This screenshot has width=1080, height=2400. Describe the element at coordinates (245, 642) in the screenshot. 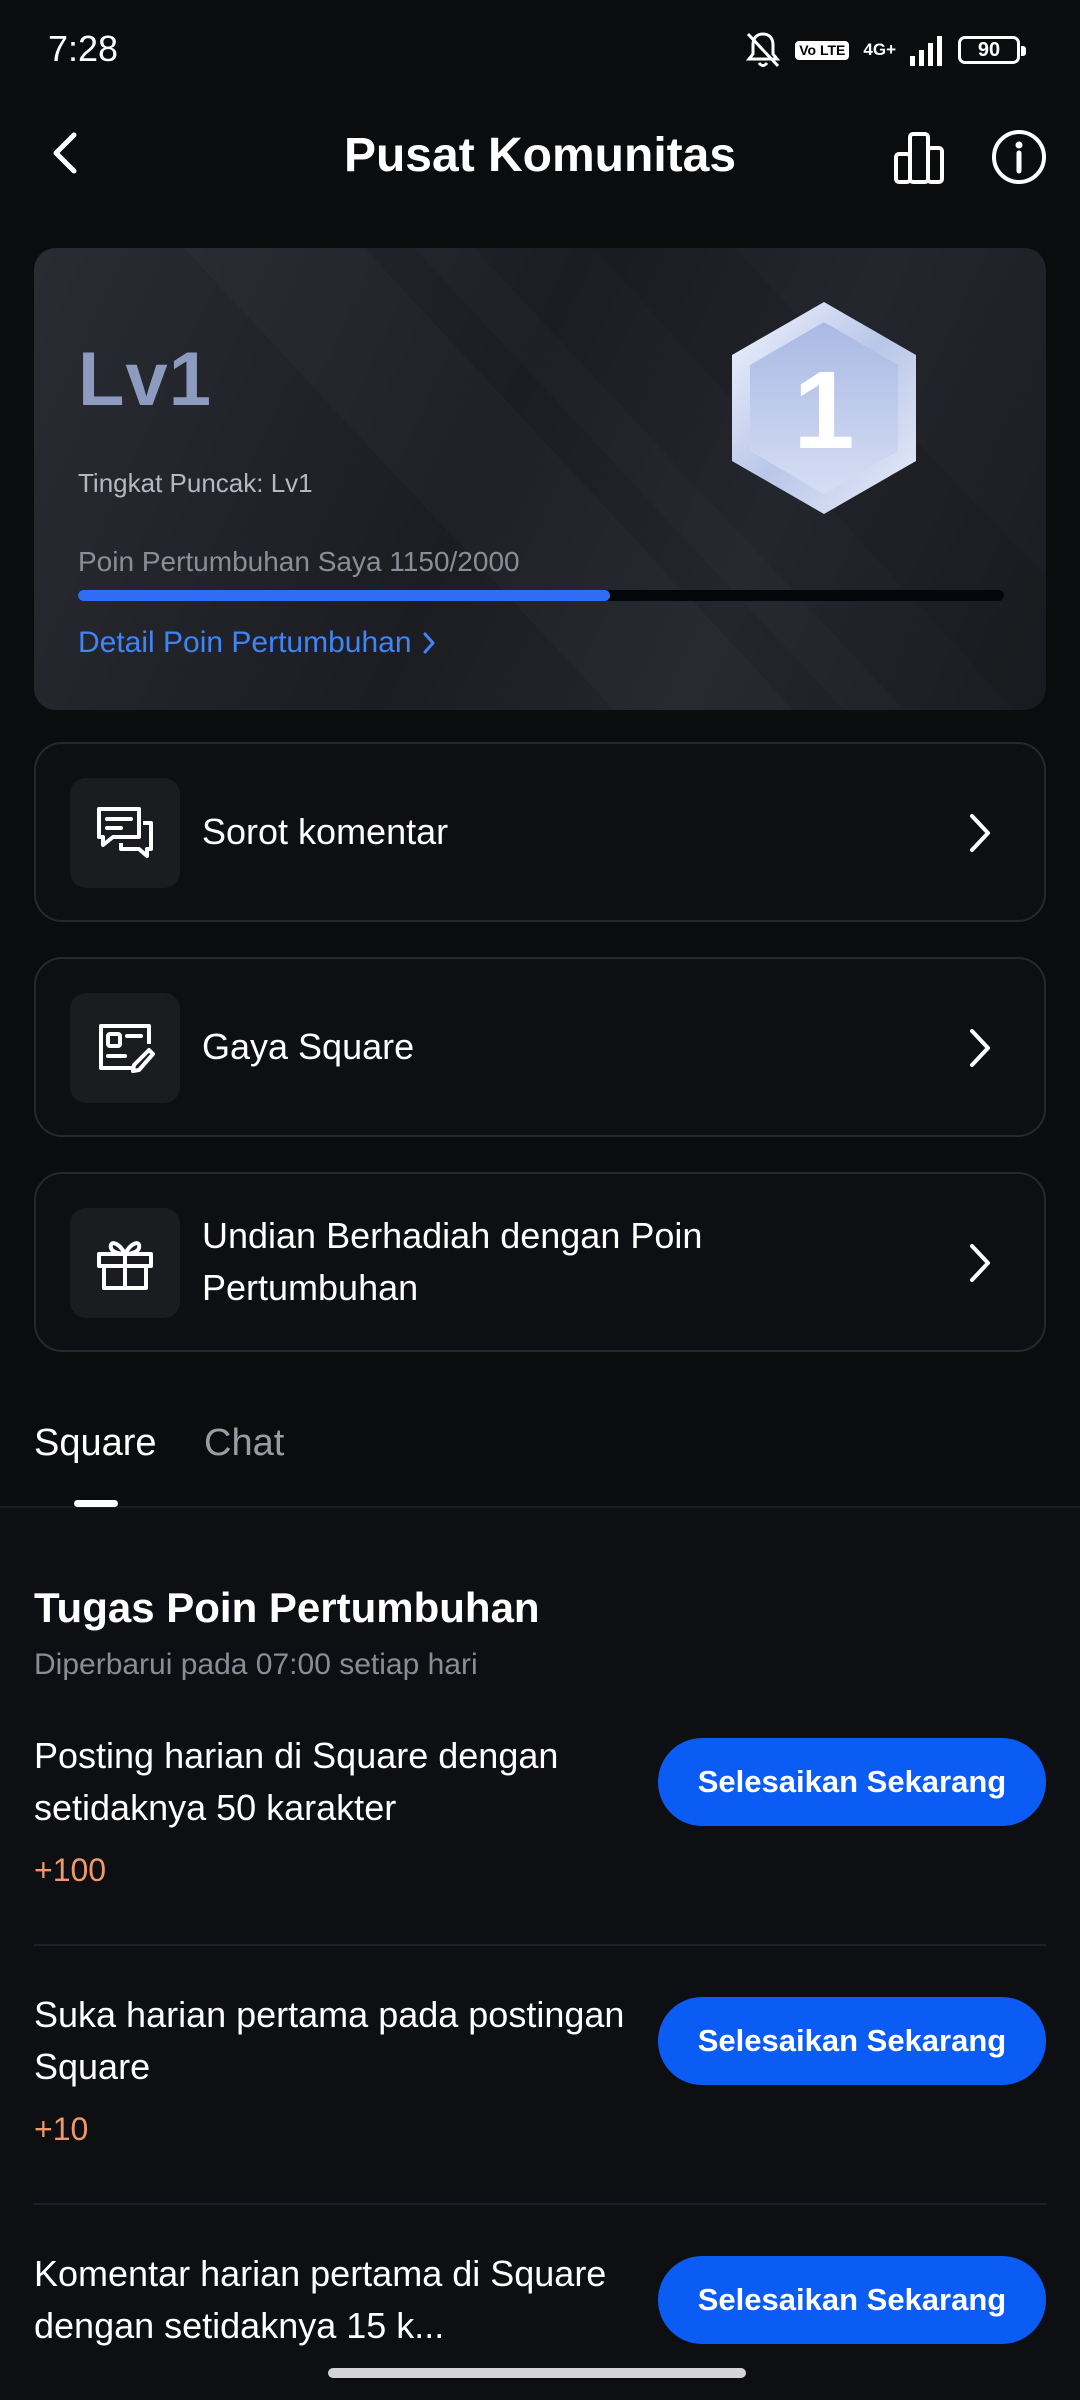

I see `detail-link-label: Detail Poin Pertumbuhan` at that location.